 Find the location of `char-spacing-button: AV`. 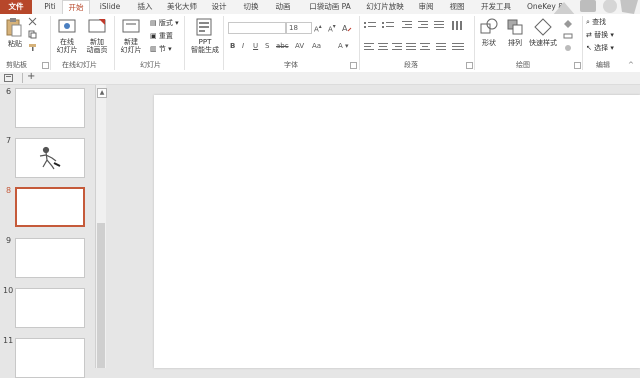

char-spacing-button: AV is located at coordinates (299, 46).